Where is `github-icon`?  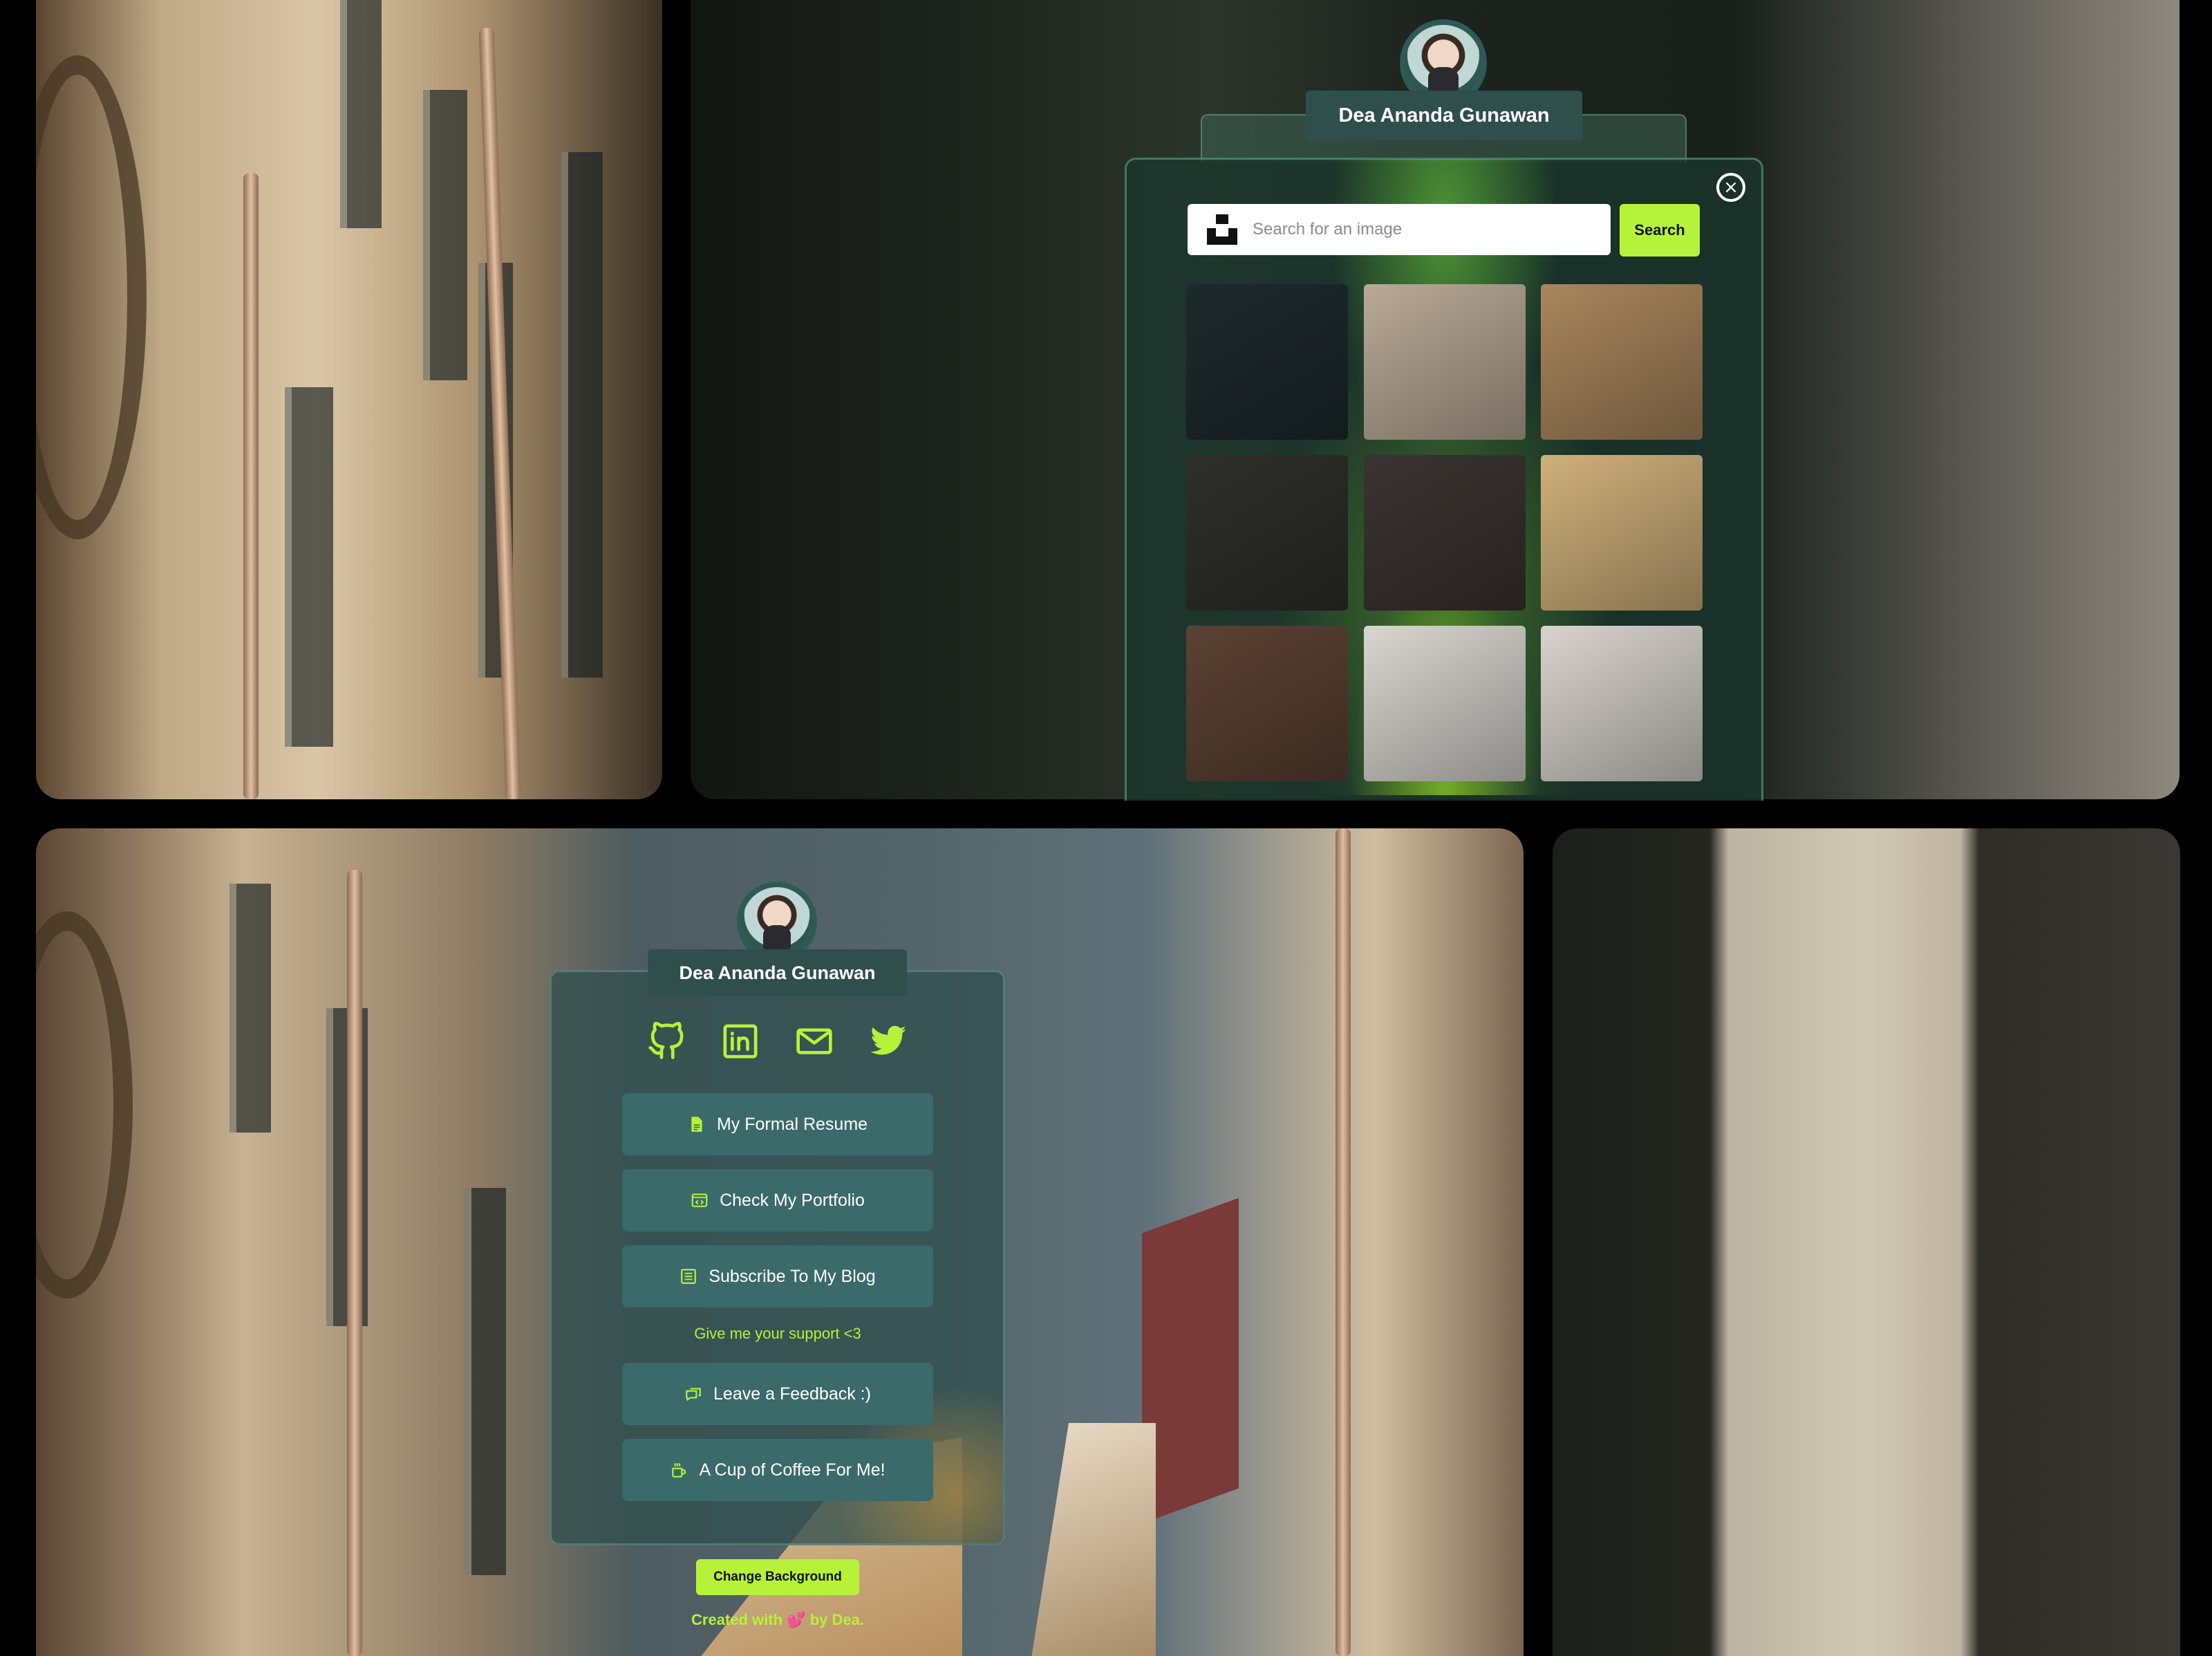 github-icon is located at coordinates (666, 1042).